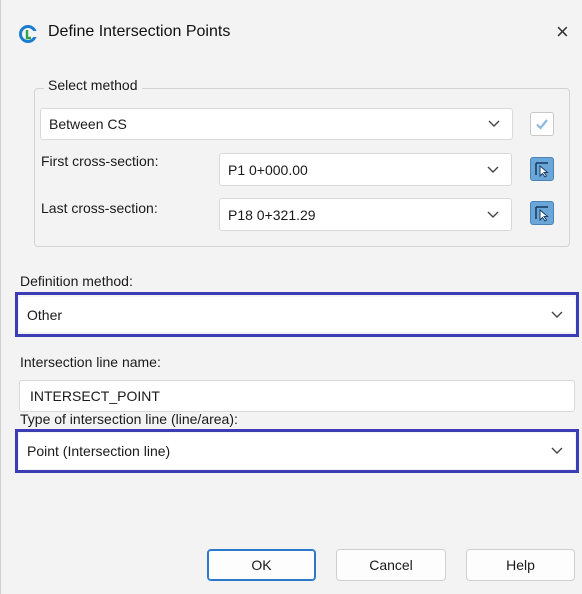  What do you see at coordinates (139, 31) in the screenshot?
I see `window-title: Define Intersection Points` at bounding box center [139, 31].